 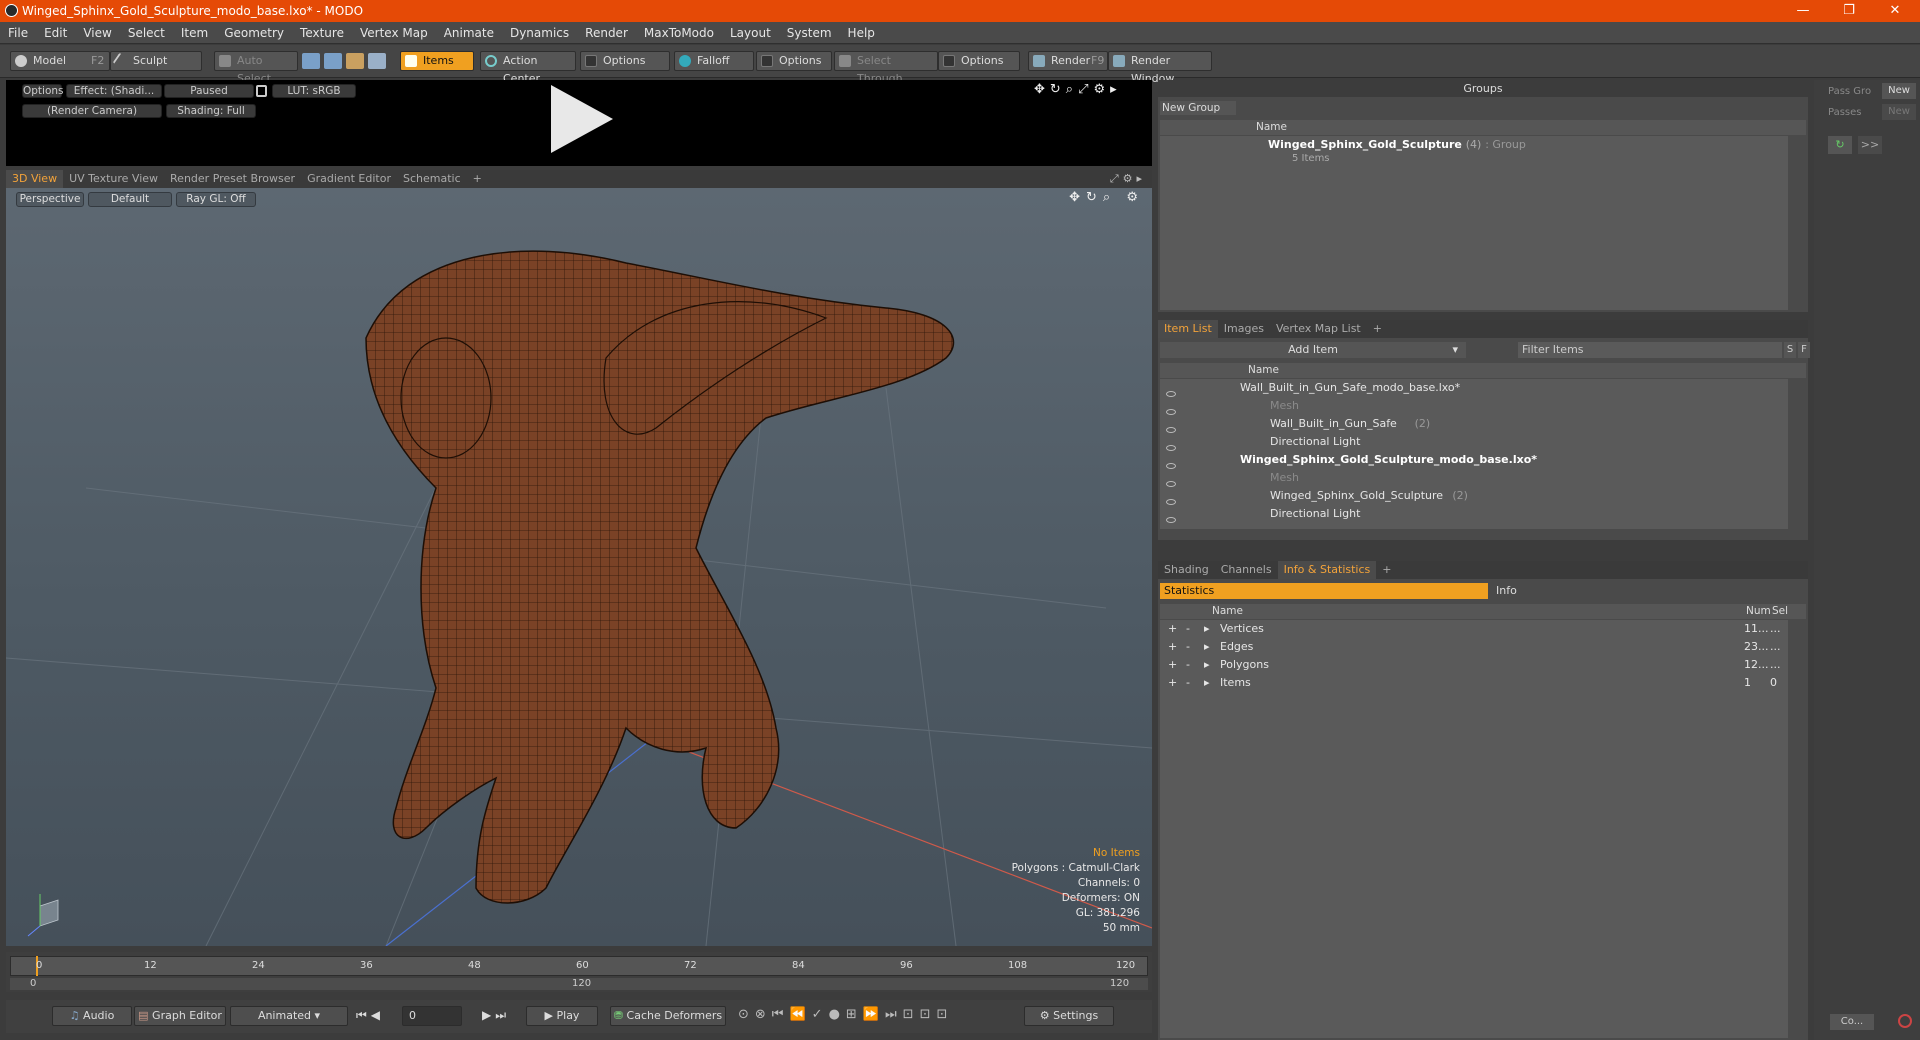 I want to click on menu-item: Item, so click(x=194, y=33).